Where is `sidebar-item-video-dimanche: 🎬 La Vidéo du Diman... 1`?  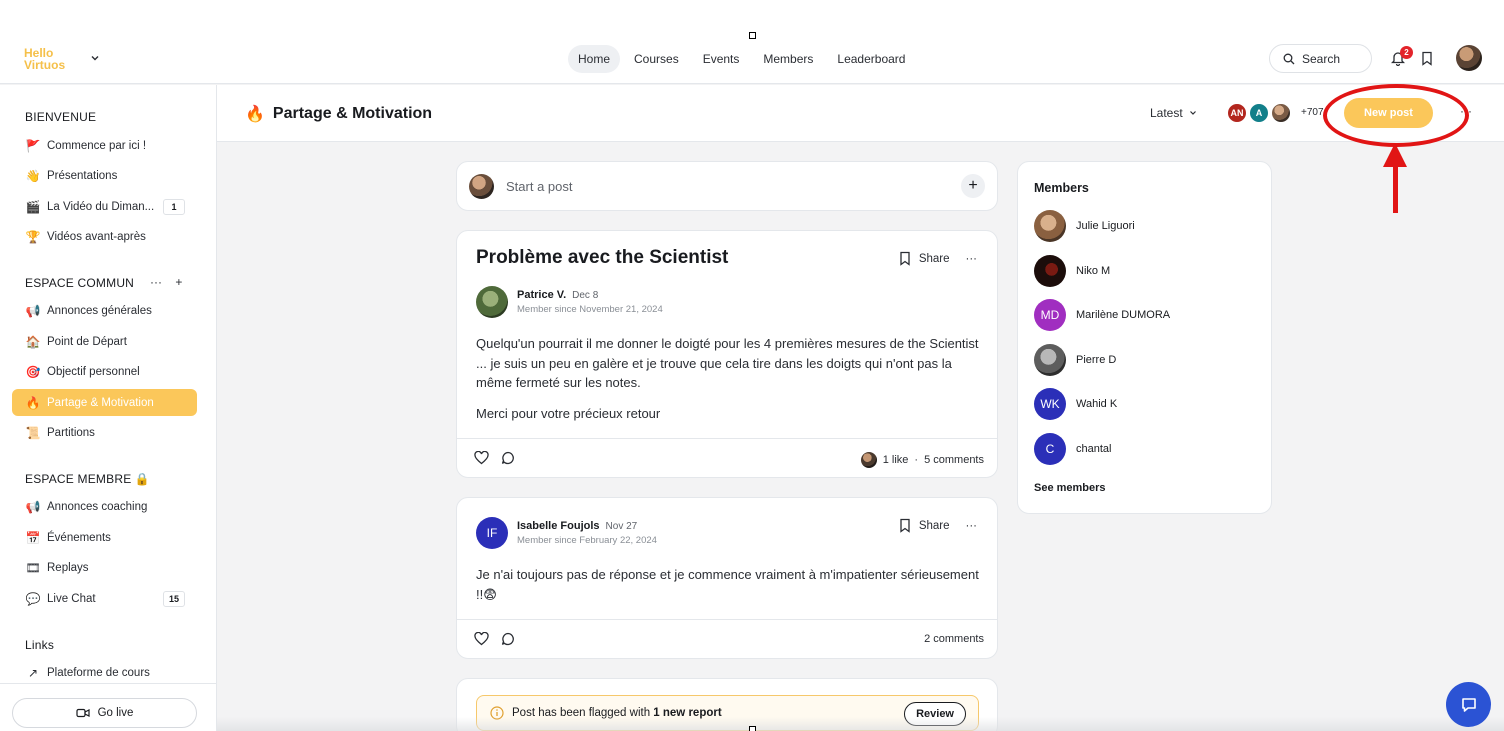 sidebar-item-video-dimanche: 🎬 La Vidéo du Diman... 1 is located at coordinates (104, 206).